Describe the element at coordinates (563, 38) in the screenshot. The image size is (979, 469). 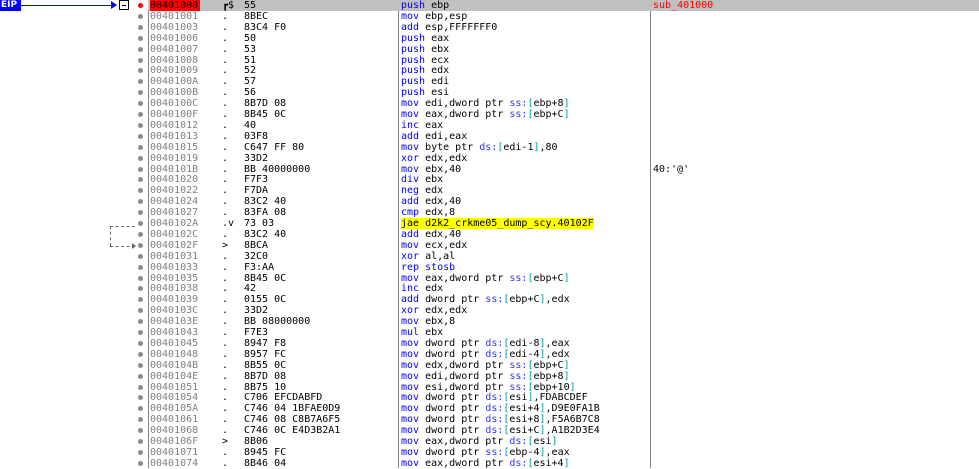
I see `instruction-row: 00401006. 50 push eax` at that location.